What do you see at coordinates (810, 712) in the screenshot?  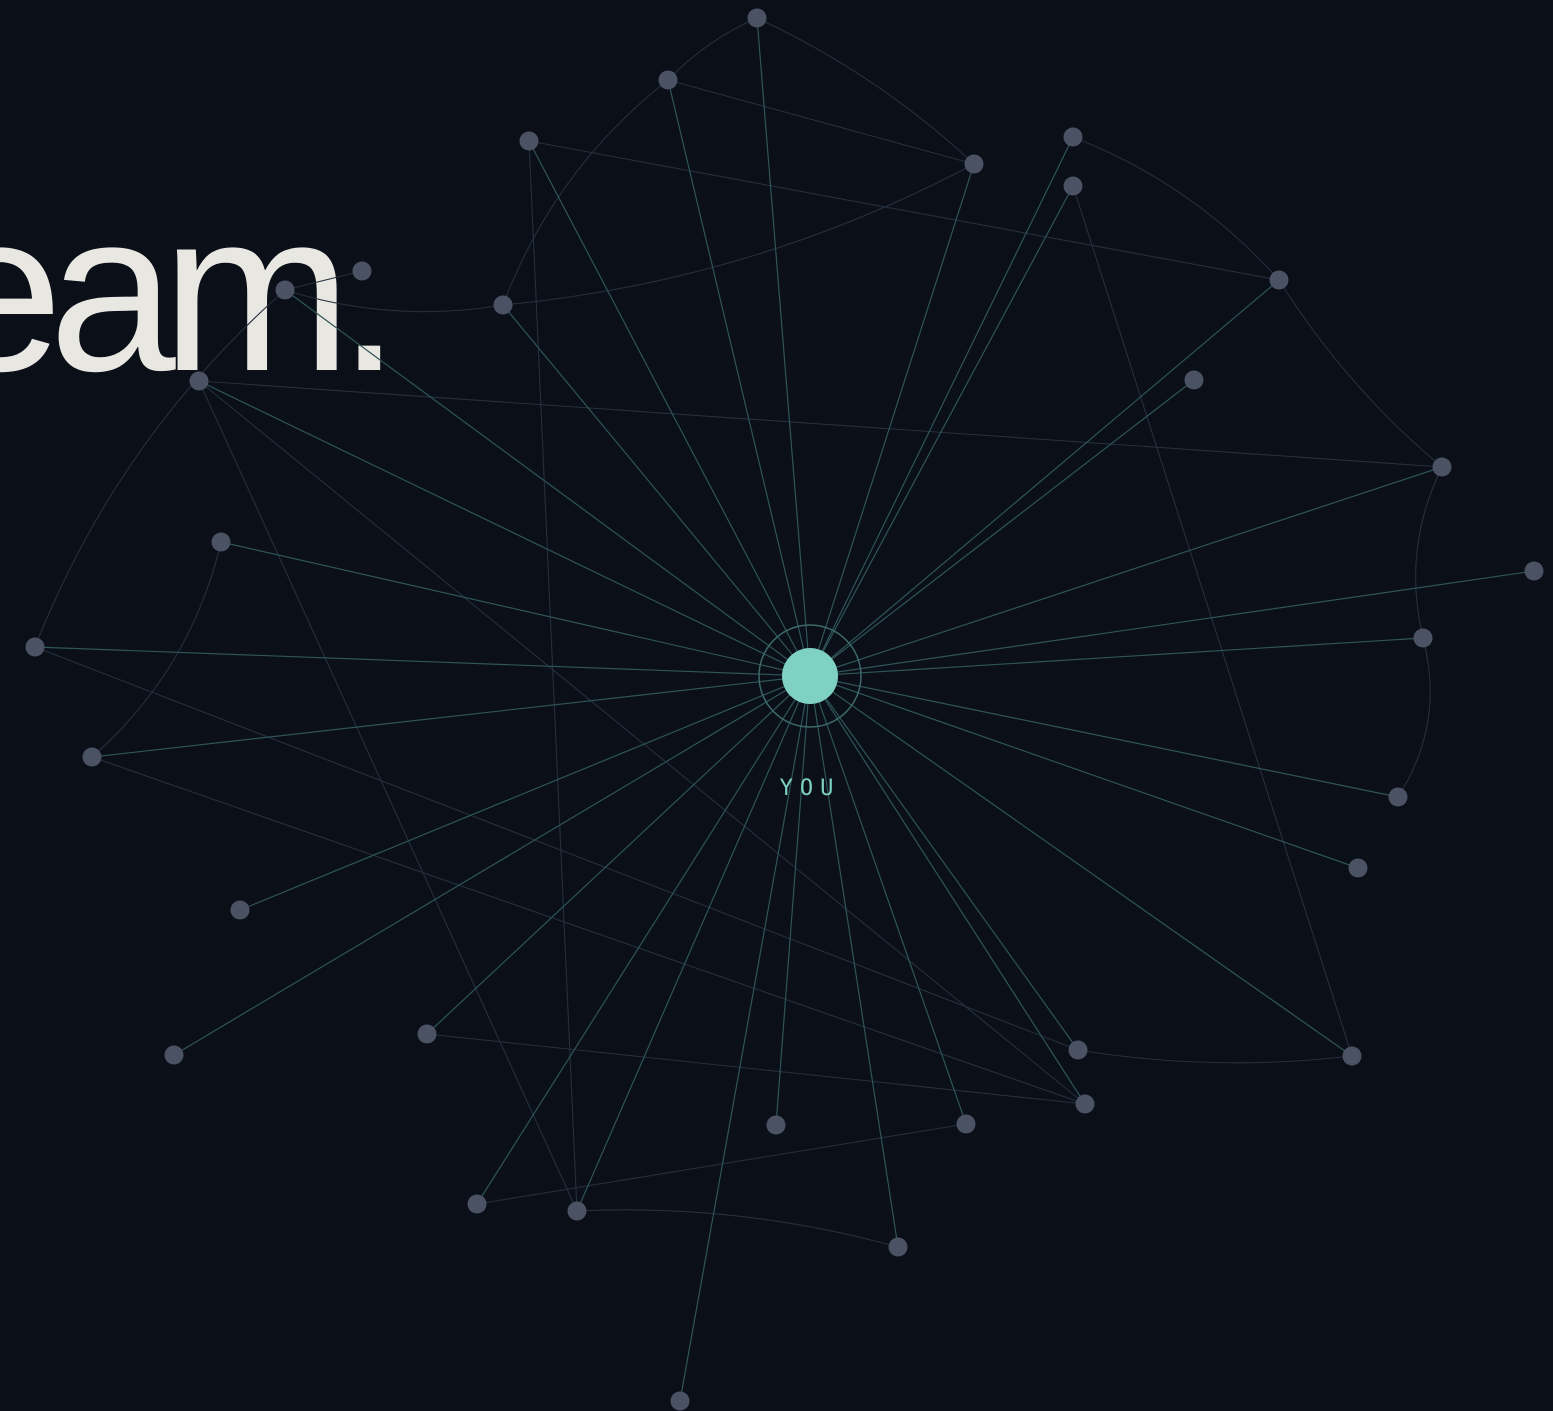 I see `hub: YOU` at bounding box center [810, 712].